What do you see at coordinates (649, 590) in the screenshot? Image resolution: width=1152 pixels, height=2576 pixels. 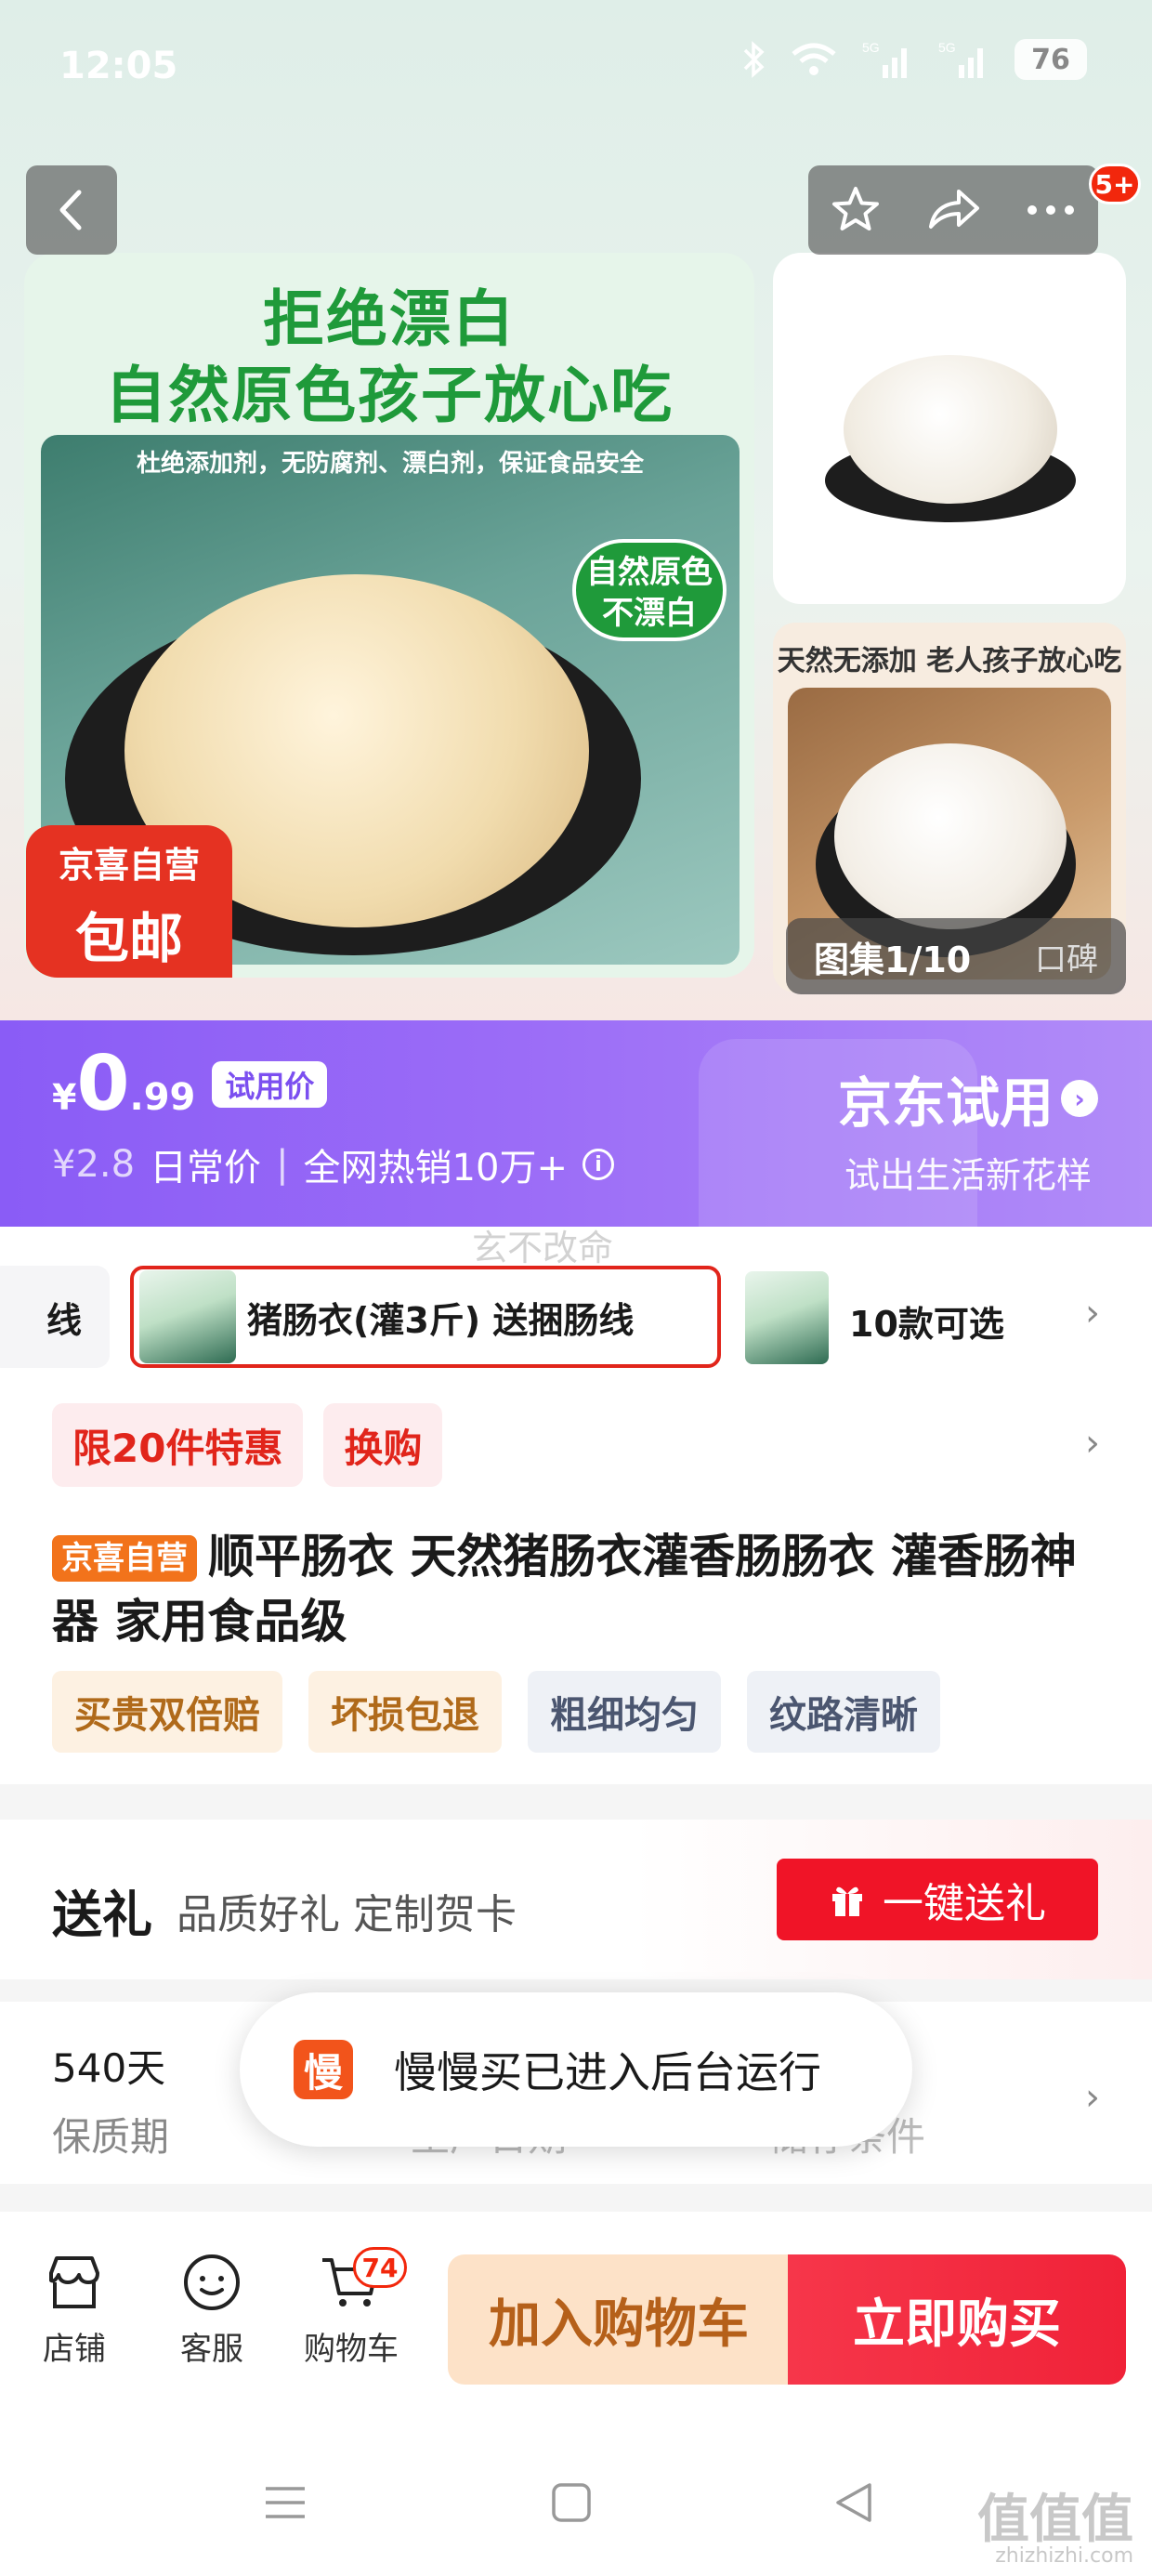 I see `natural-color-bubble: 自然原色 不漂白` at bounding box center [649, 590].